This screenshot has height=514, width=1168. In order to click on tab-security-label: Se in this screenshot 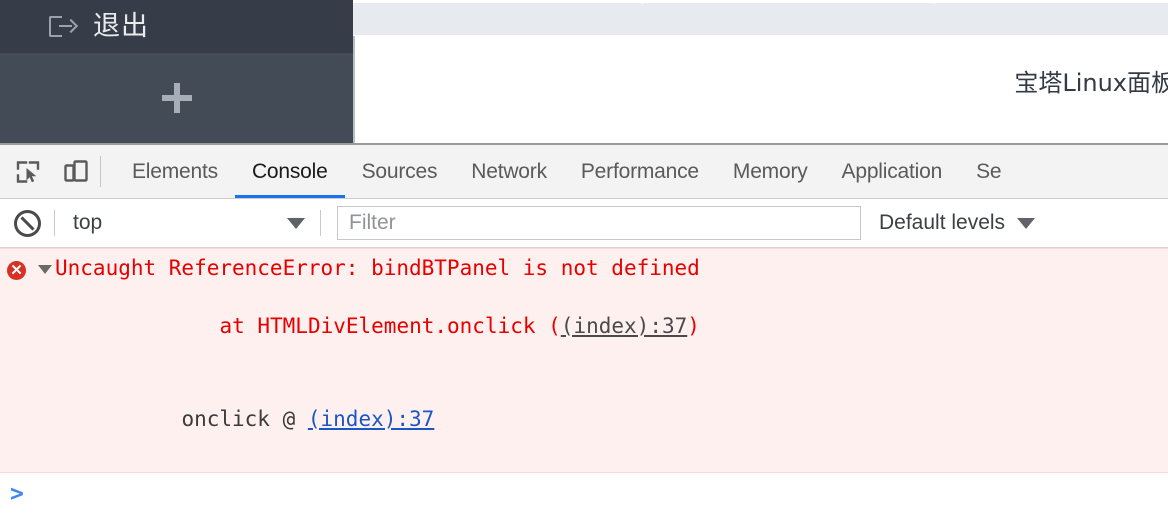, I will do `click(989, 171)`.